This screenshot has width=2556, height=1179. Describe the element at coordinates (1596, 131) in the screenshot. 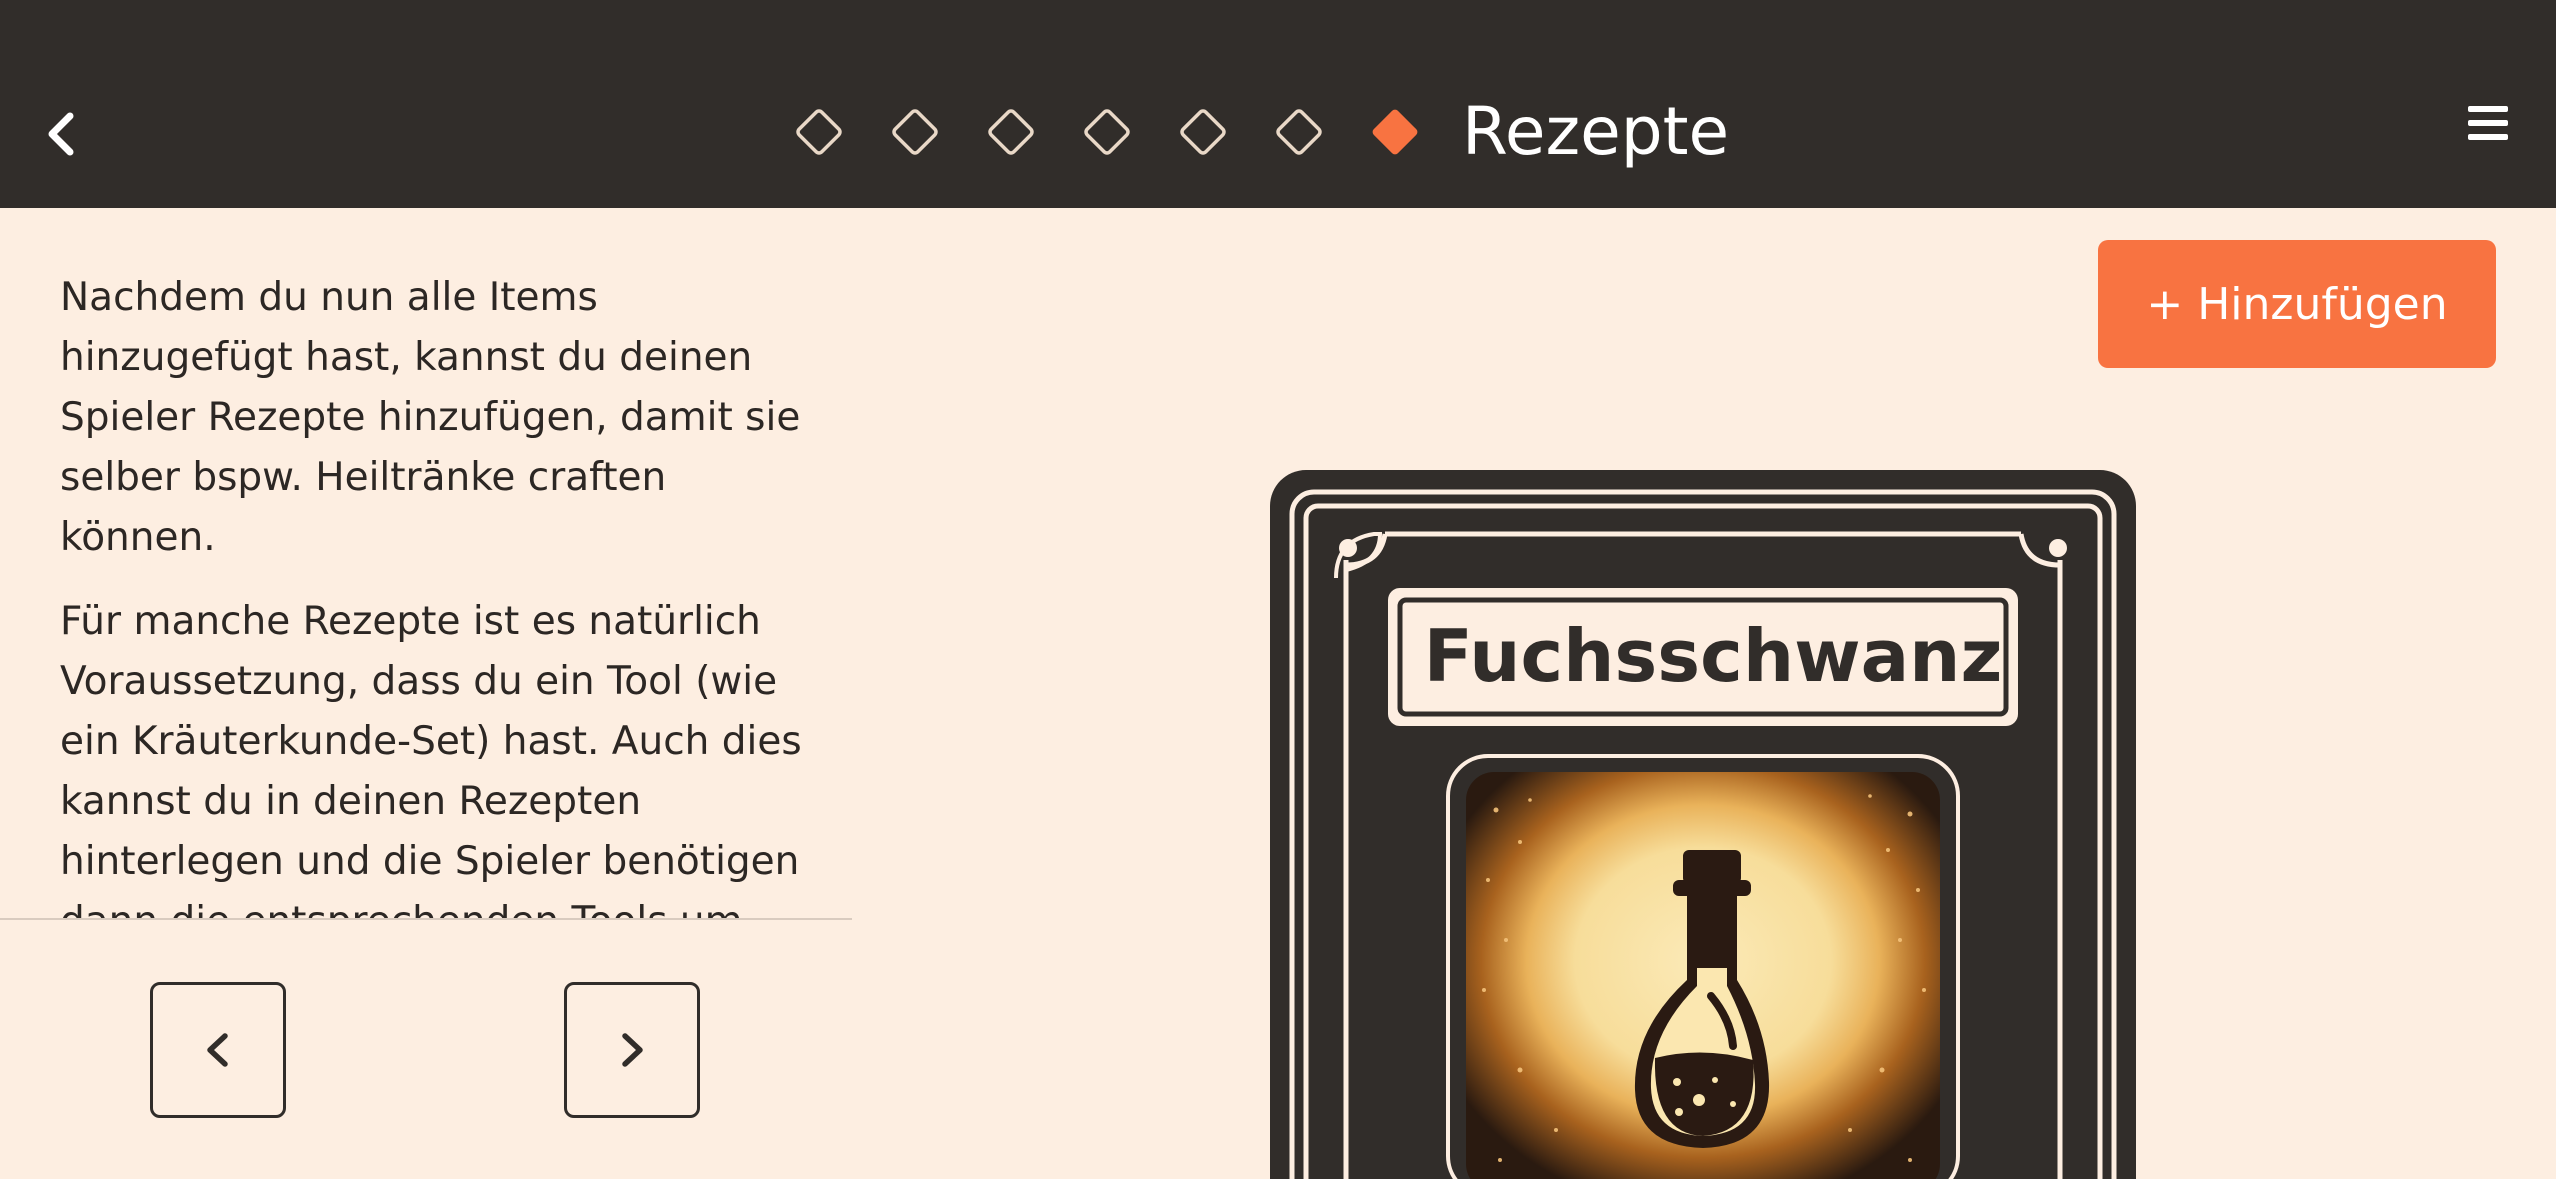

I see `page-title: Rezepte` at that location.